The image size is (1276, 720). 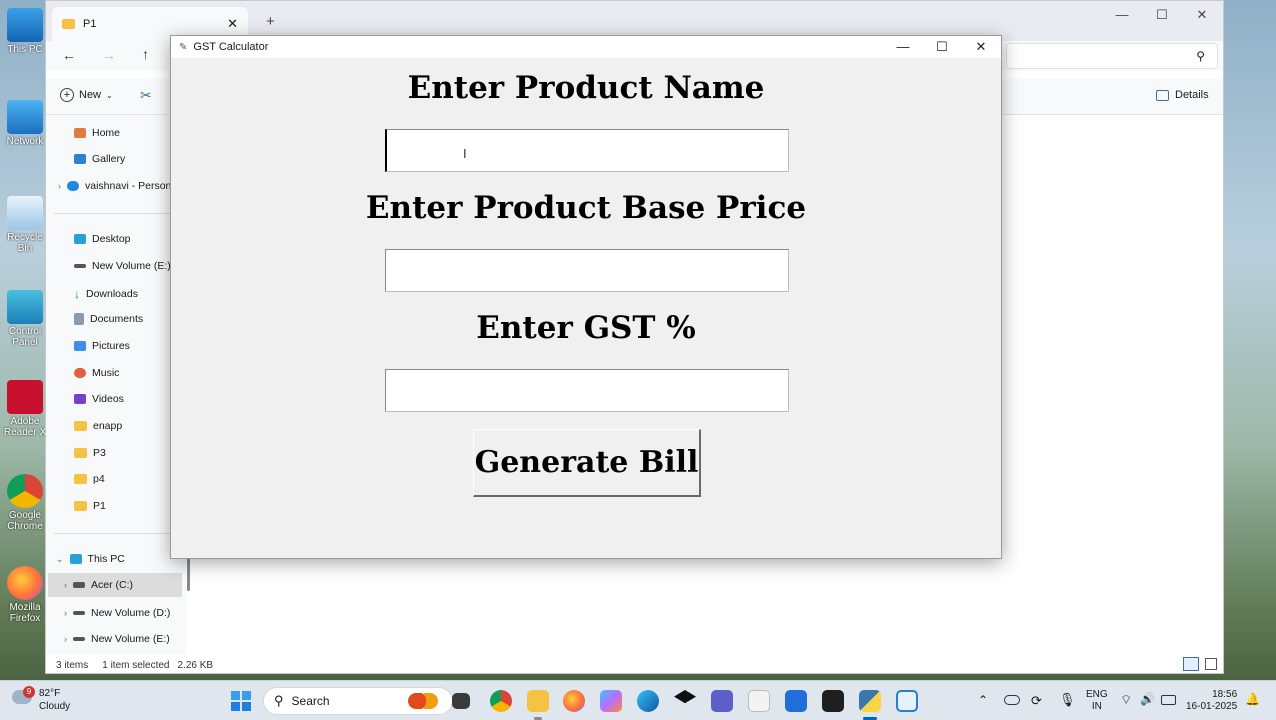 What do you see at coordinates (77, 294) in the screenshot?
I see `download-icon: ↓` at bounding box center [77, 294].